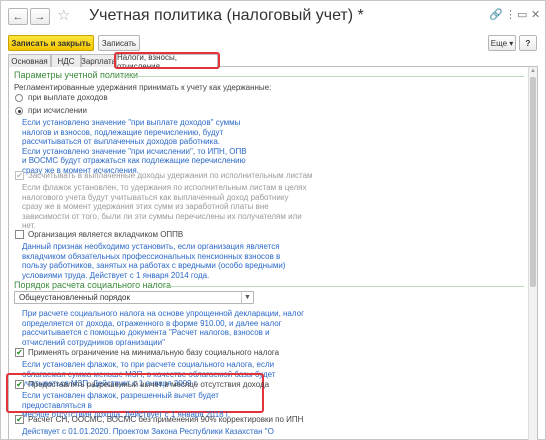 The height and width of the screenshot is (440, 546). What do you see at coordinates (19, 419) in the screenshot?
I see `ipn-adjustment-checkbox: ✔` at bounding box center [19, 419].